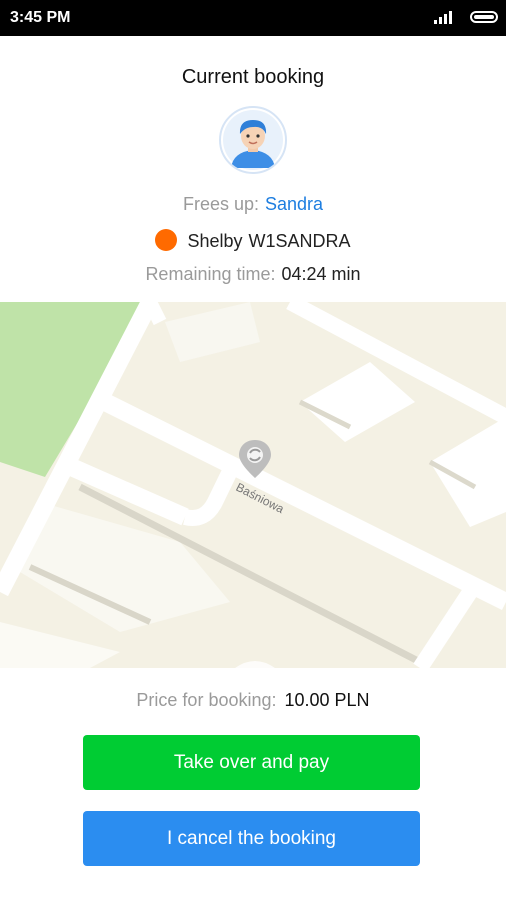  Describe the element at coordinates (253, 18) in the screenshot. I see `status-bar: 3:45 PM` at that location.